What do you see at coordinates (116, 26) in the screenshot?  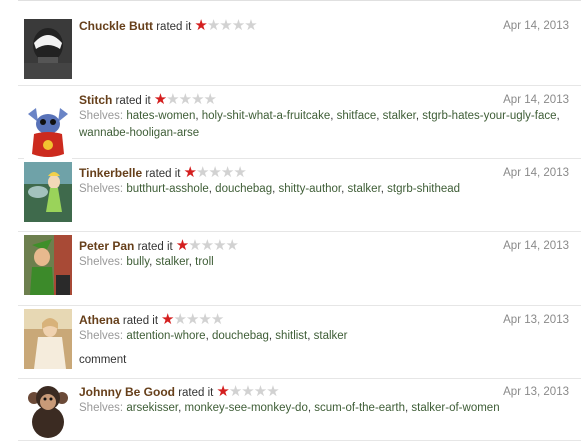 I see `user-name-link: Chuckle Butt` at bounding box center [116, 26].